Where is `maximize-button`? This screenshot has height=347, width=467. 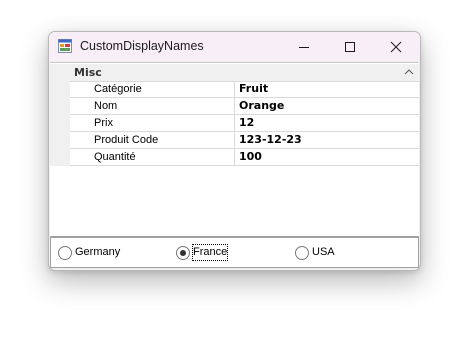 maximize-button is located at coordinates (350, 46).